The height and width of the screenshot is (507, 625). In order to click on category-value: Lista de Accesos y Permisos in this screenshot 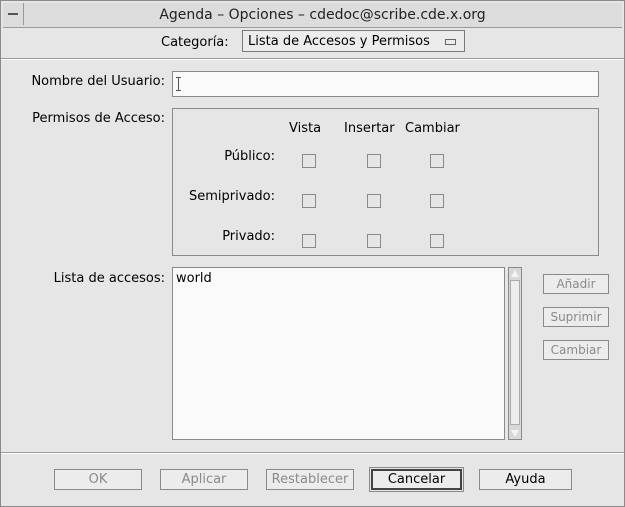, I will do `click(339, 41)`.